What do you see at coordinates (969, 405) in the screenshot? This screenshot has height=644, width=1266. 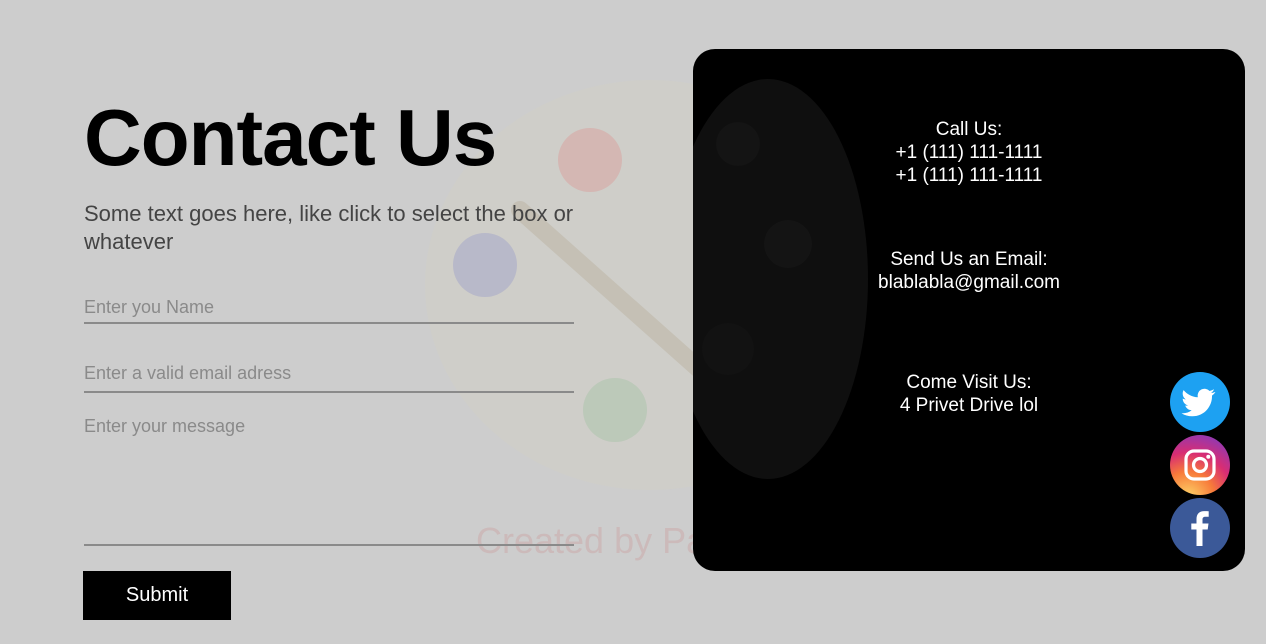 I see `visit-address: 4 Privet Drive lol` at bounding box center [969, 405].